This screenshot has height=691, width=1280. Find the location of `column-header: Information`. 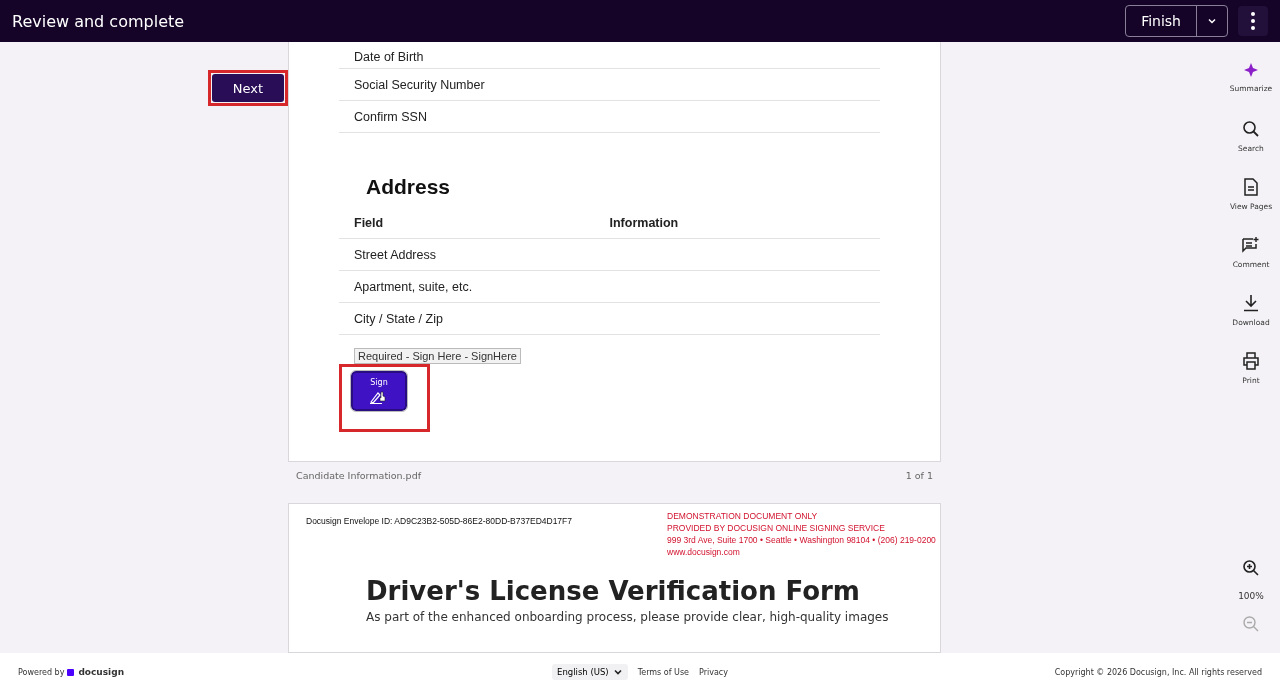

column-header: Information is located at coordinates (644, 222).